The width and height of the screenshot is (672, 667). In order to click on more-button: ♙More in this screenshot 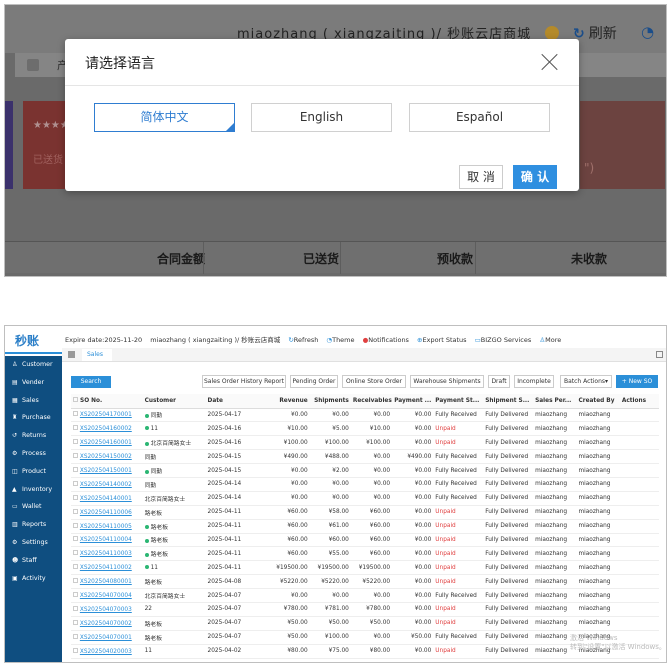, I will do `click(550, 340)`.